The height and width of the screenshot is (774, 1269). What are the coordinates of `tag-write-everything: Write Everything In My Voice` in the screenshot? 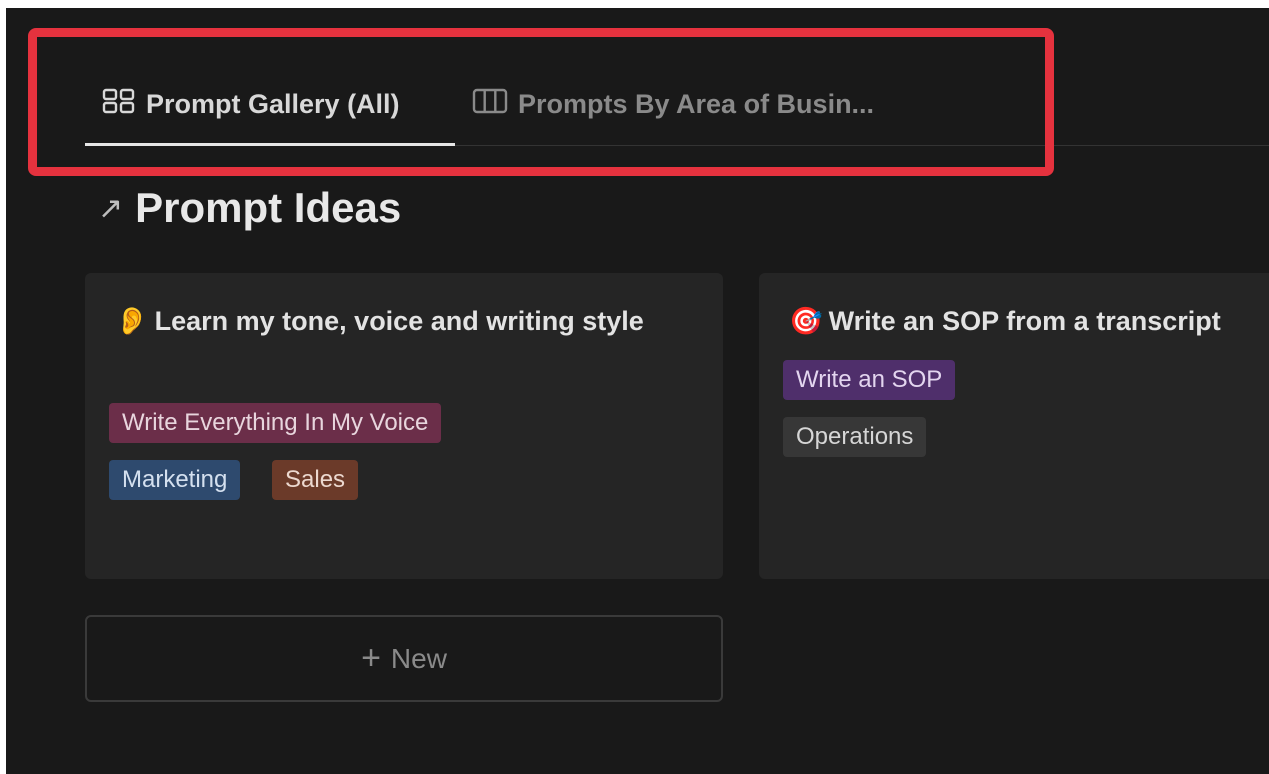 It's located at (275, 423).